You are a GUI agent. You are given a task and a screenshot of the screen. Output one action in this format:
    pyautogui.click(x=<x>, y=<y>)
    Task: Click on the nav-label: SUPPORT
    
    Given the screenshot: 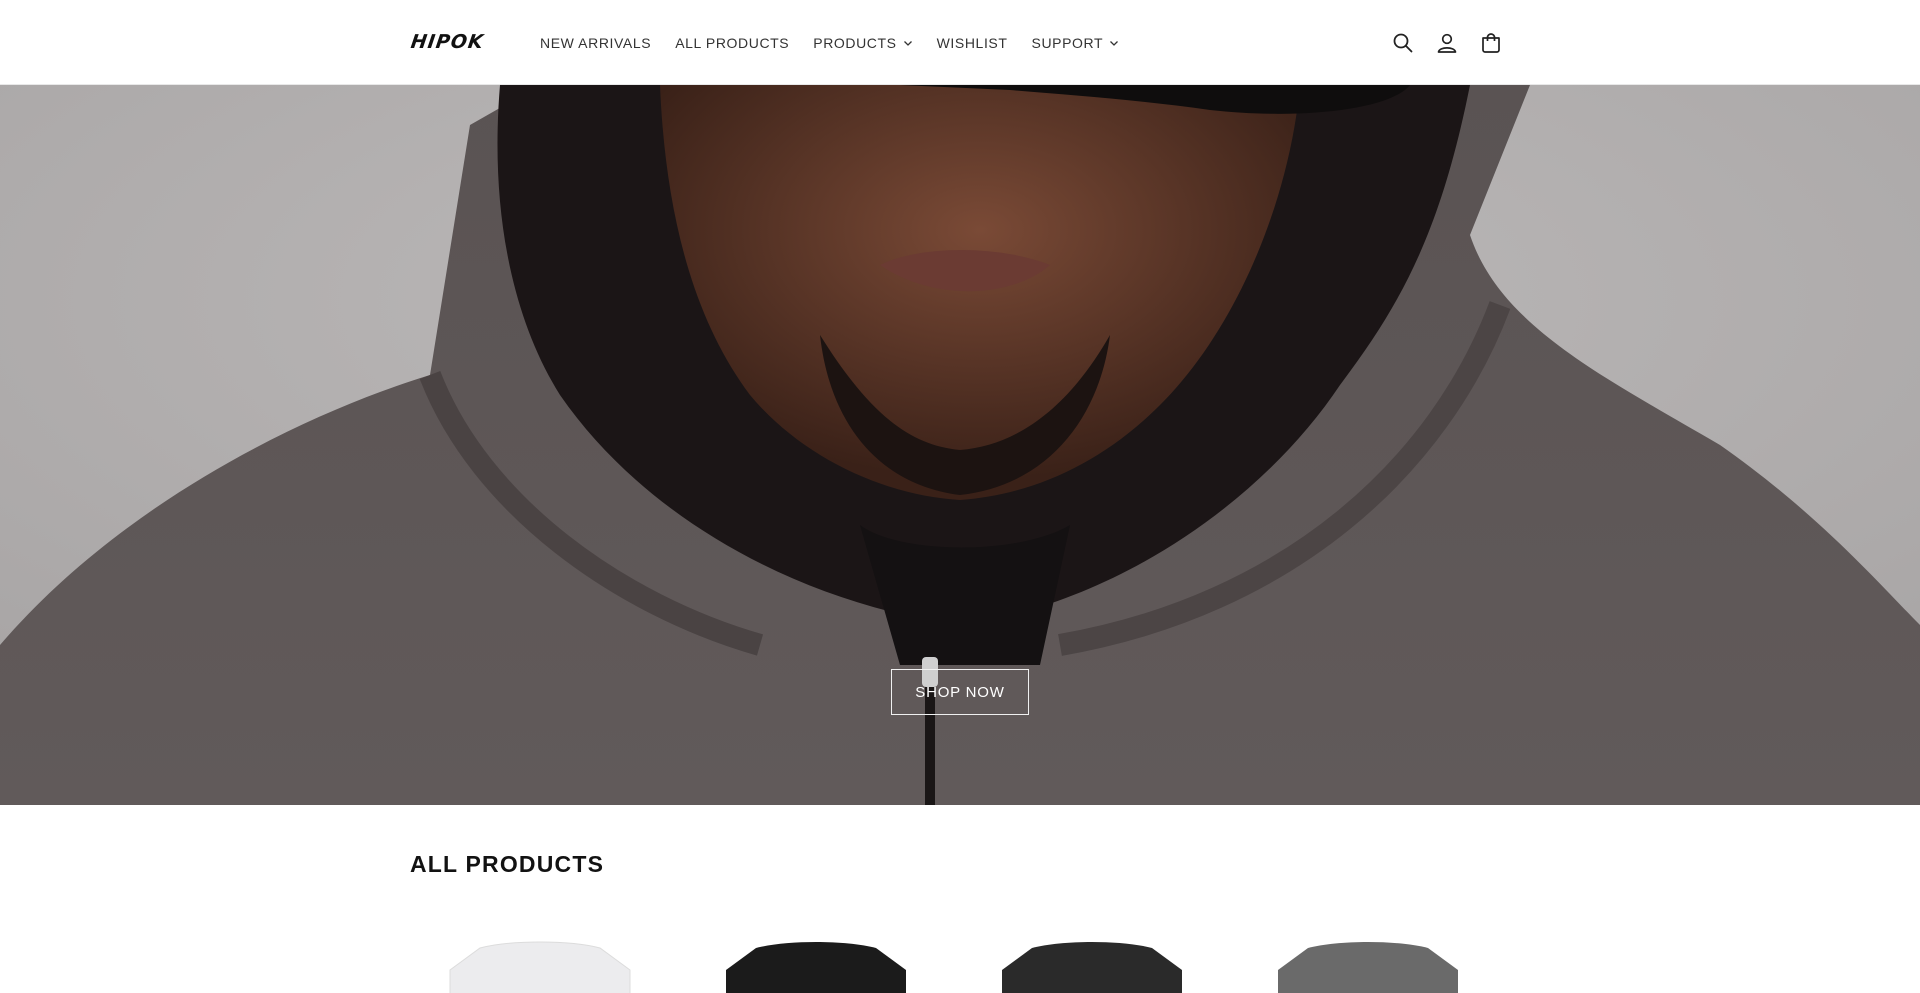 What is the action you would take?
    pyautogui.click(x=1067, y=42)
    